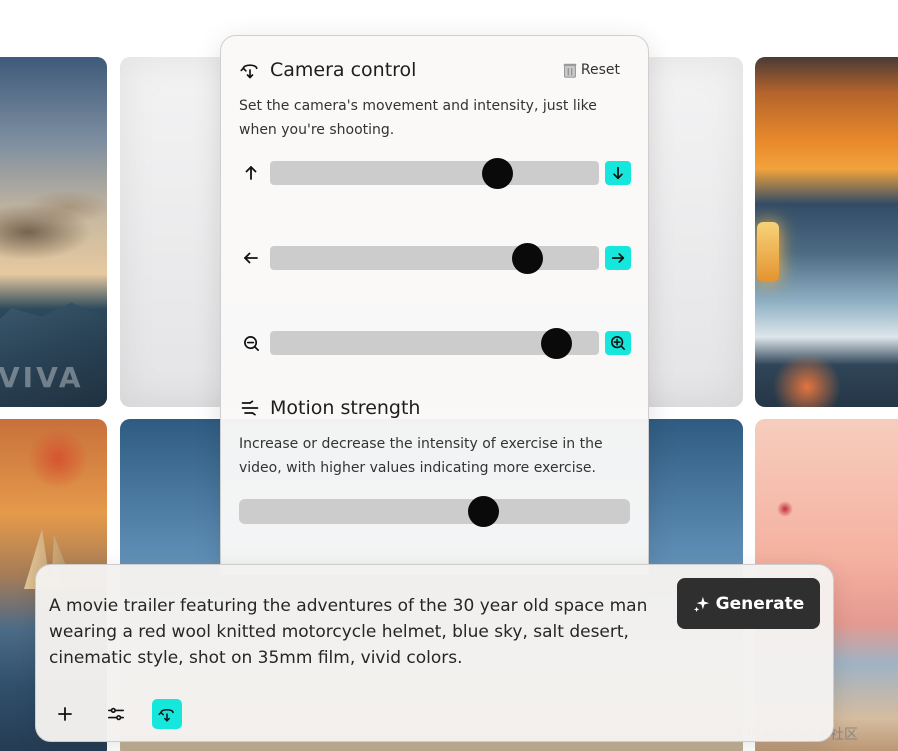 The image size is (898, 751). I want to click on zoom-in-icon, so click(618, 343).